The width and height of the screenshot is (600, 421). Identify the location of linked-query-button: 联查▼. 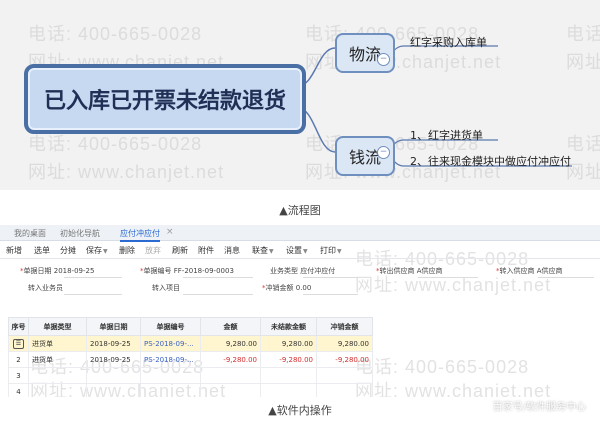
(263, 250).